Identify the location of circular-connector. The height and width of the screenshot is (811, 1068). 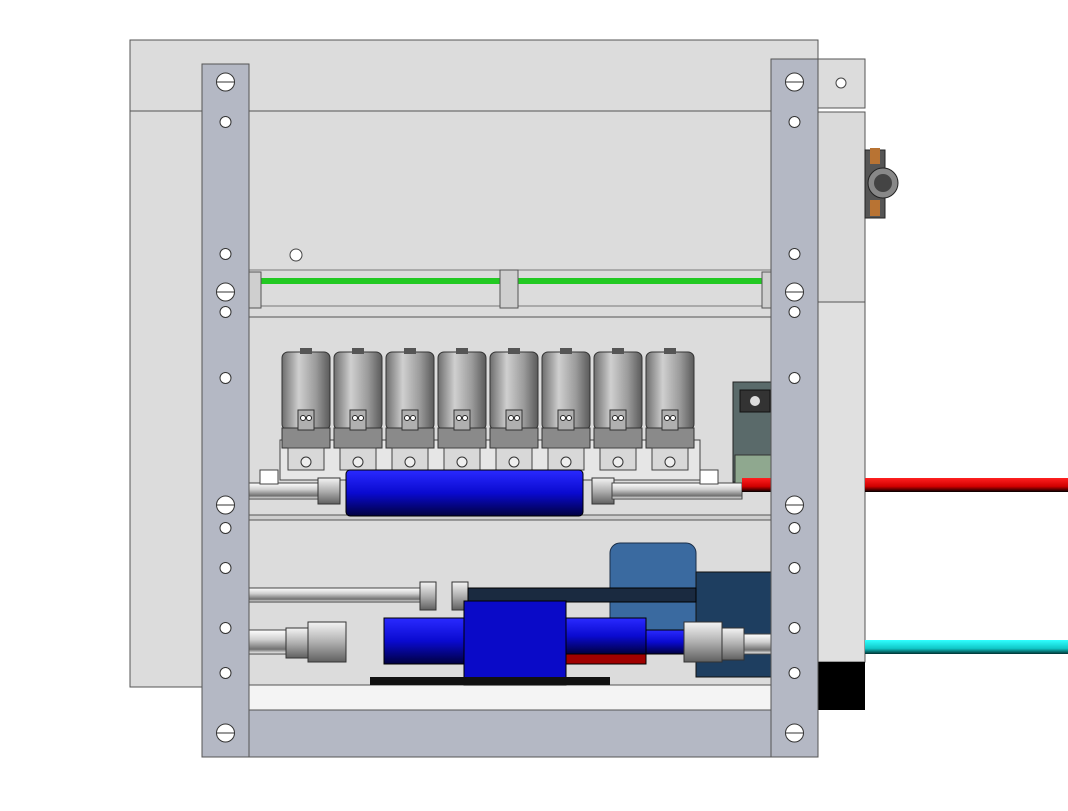
(881, 183).